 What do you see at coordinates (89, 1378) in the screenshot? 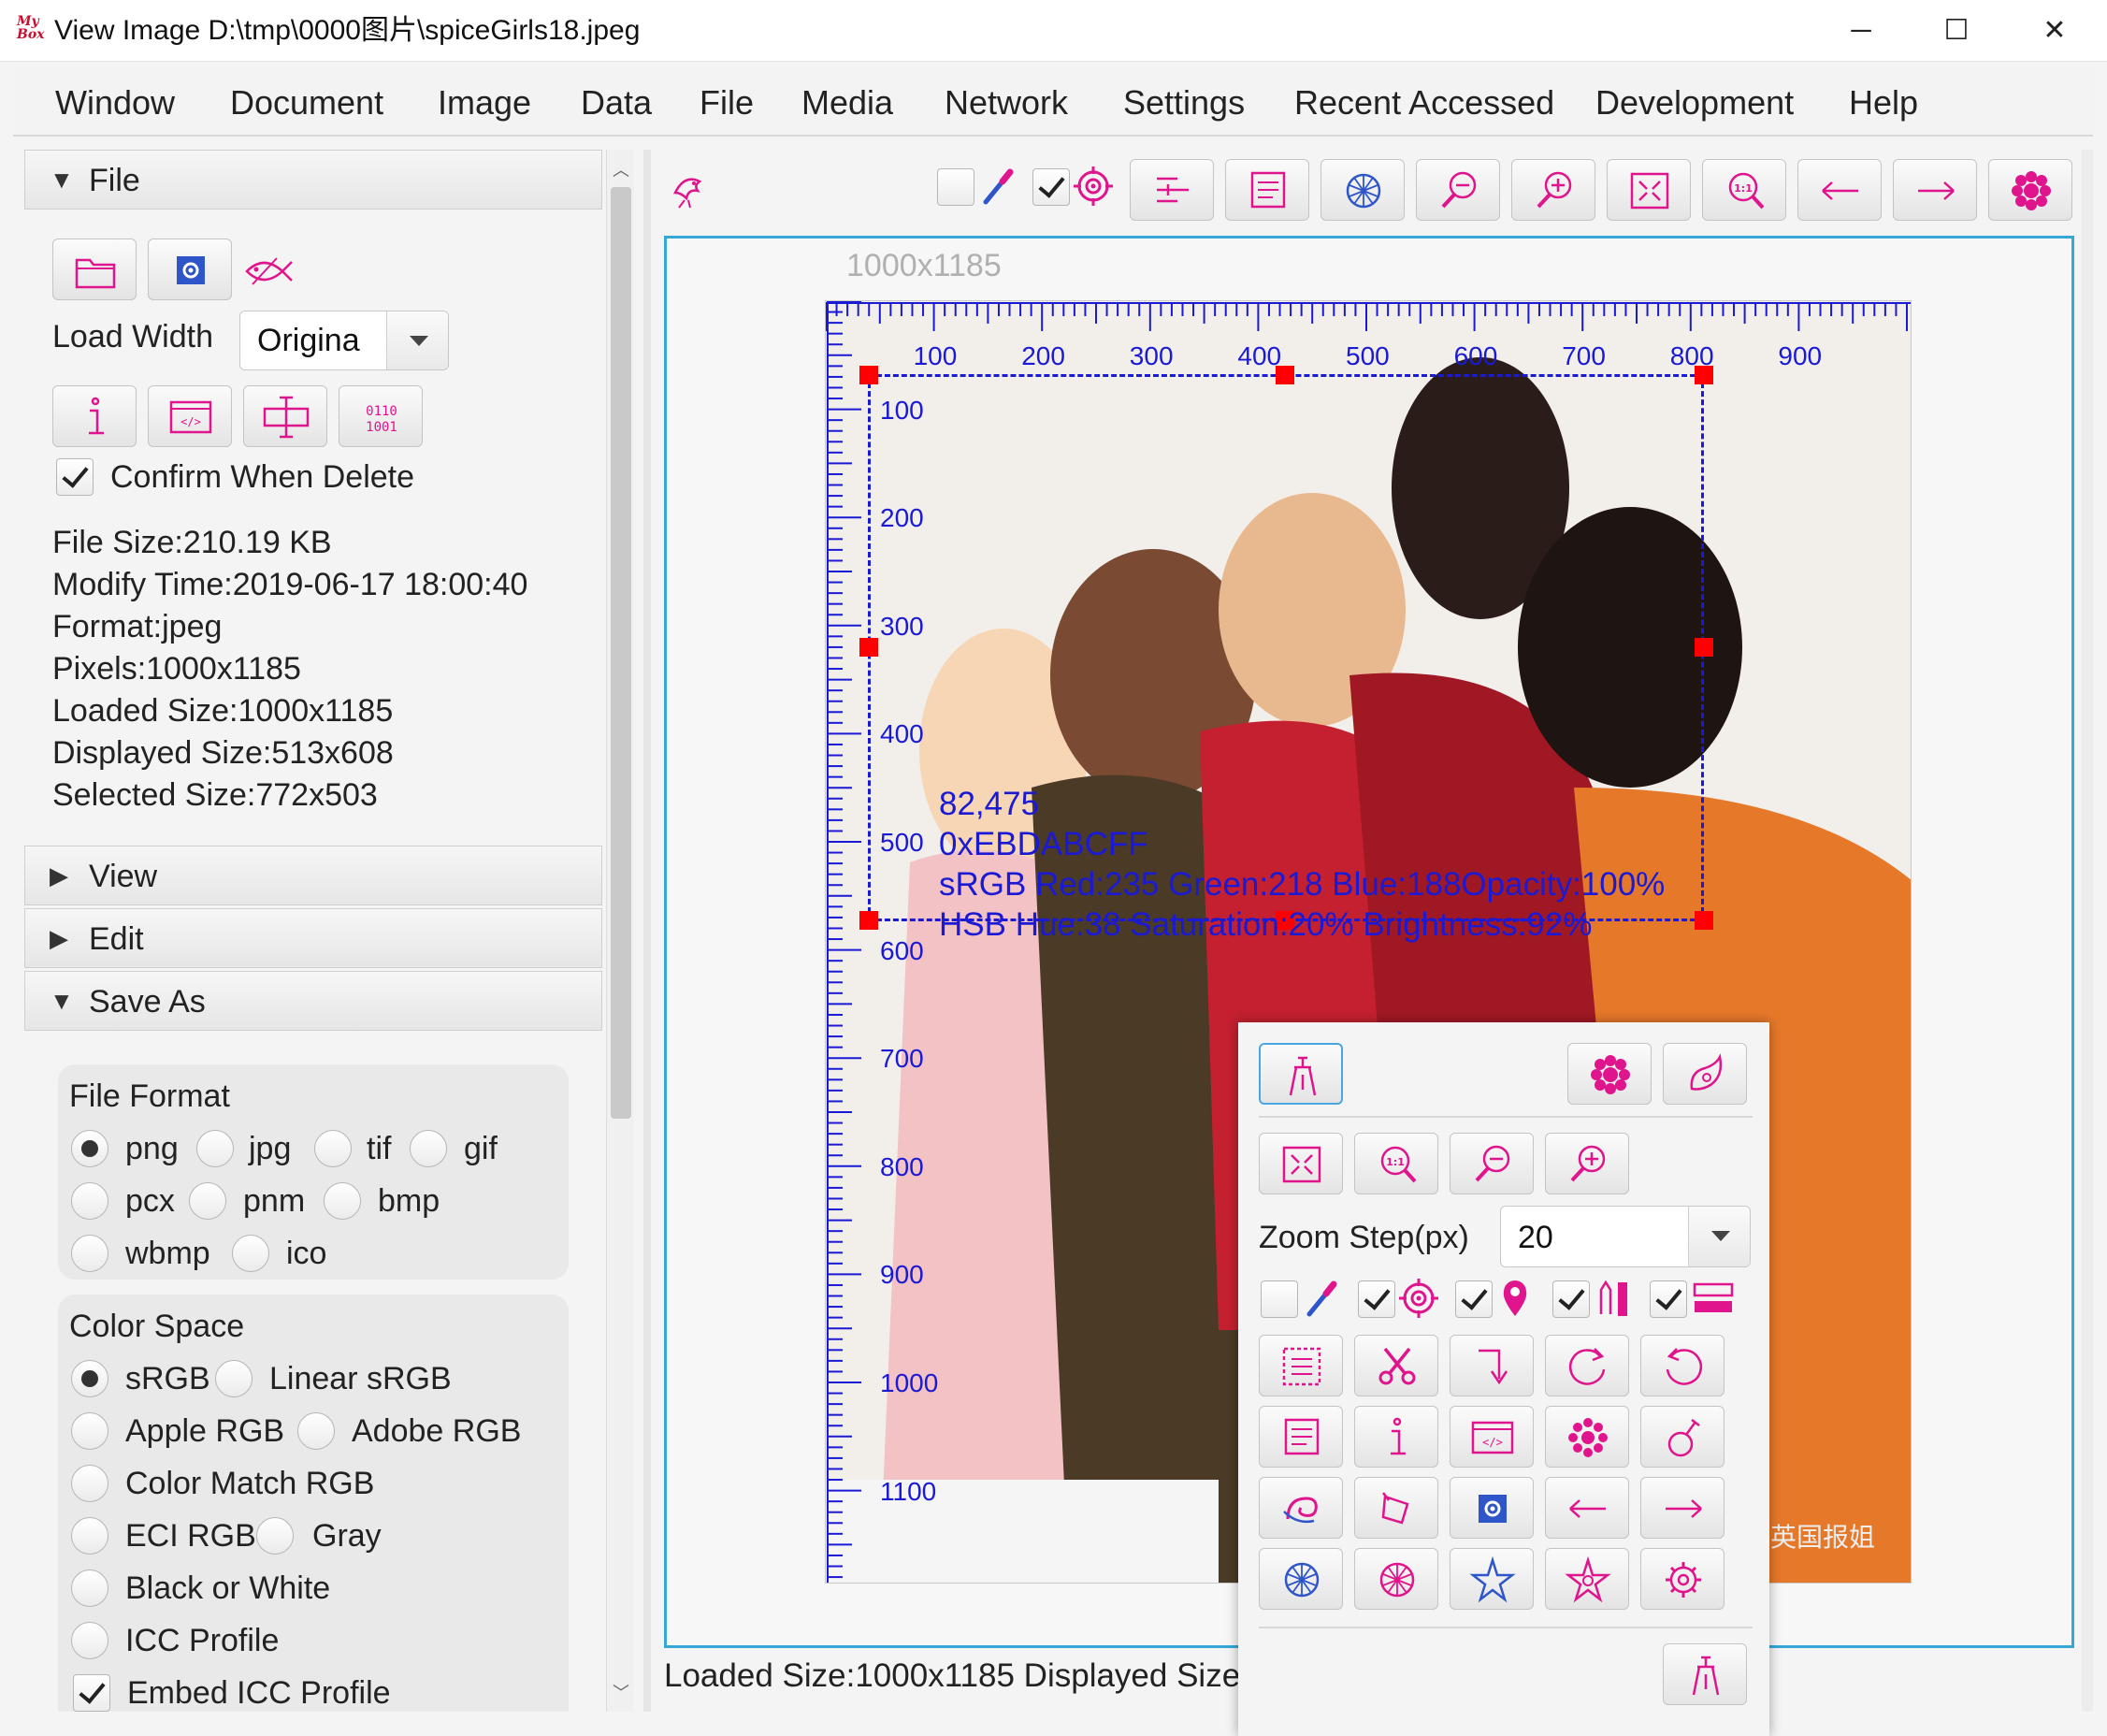
I see `colorspace-srgb-radio` at bounding box center [89, 1378].